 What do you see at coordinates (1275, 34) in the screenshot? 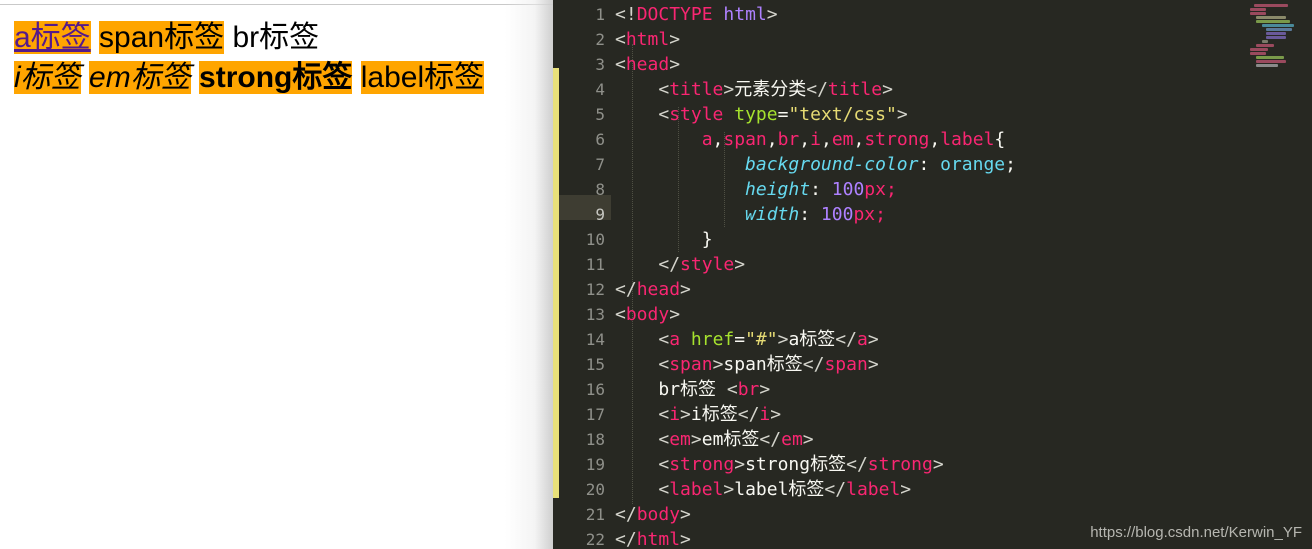
I see `editor-minimap` at bounding box center [1275, 34].